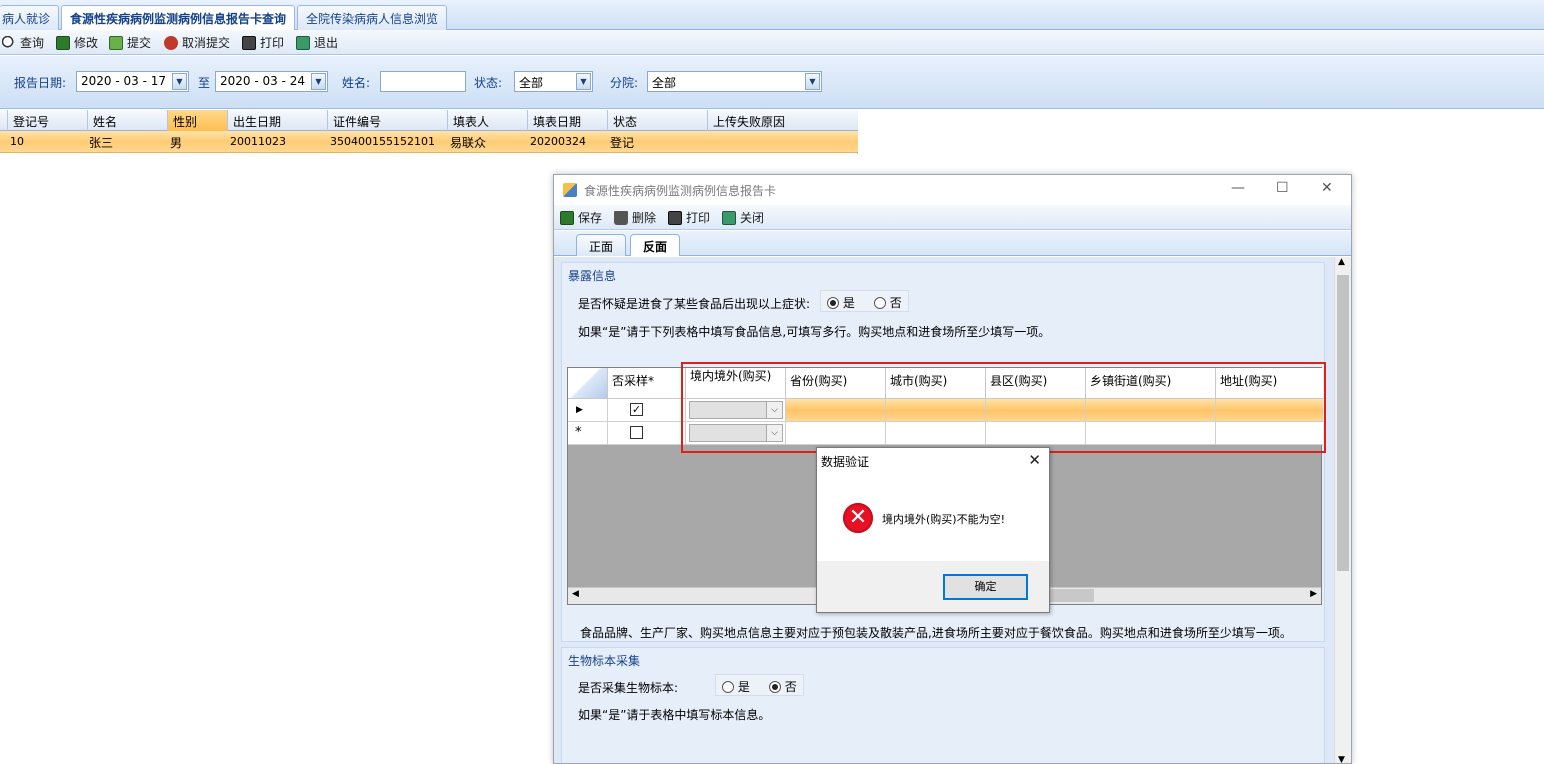  Describe the element at coordinates (488, 120) in the screenshot. I see `col-filler: 填表人` at that location.